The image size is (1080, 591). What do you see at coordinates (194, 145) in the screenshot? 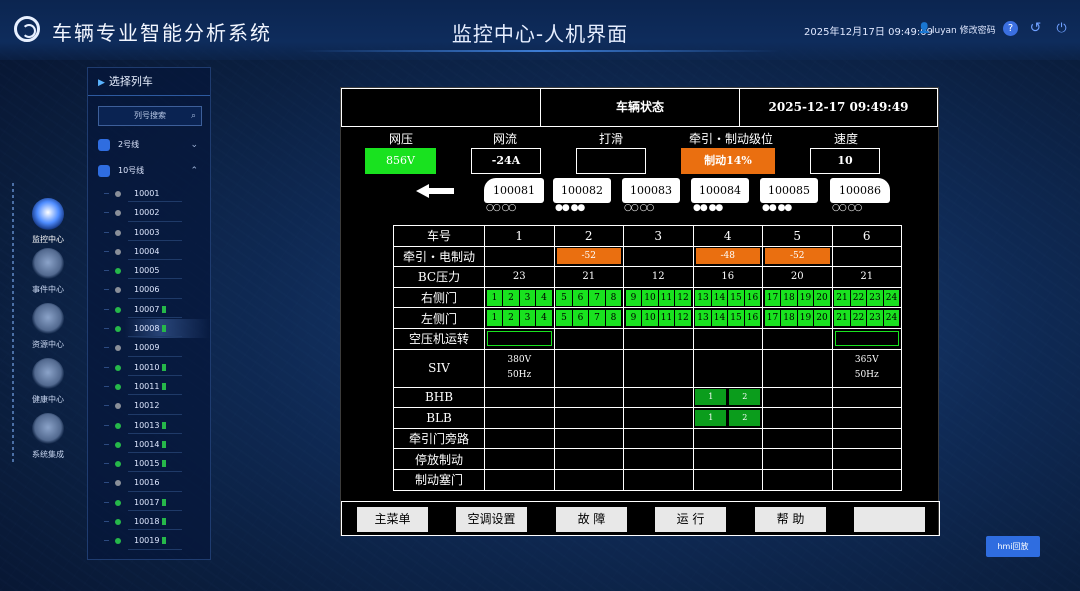
I see `chevron-down-icon: ⌄` at bounding box center [194, 145].